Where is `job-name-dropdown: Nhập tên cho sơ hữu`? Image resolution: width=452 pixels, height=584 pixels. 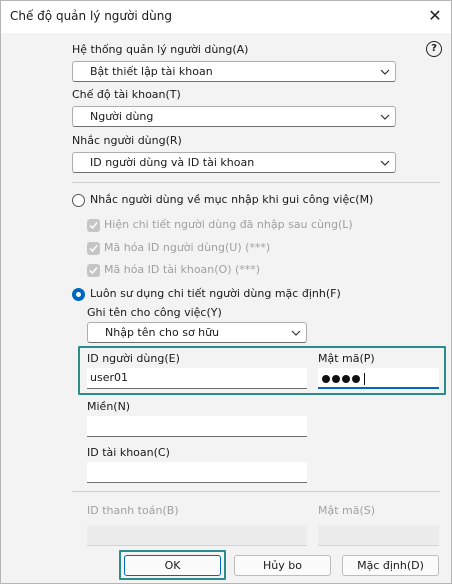
job-name-dropdown: Nhập tên cho sơ hữu is located at coordinates (197, 332).